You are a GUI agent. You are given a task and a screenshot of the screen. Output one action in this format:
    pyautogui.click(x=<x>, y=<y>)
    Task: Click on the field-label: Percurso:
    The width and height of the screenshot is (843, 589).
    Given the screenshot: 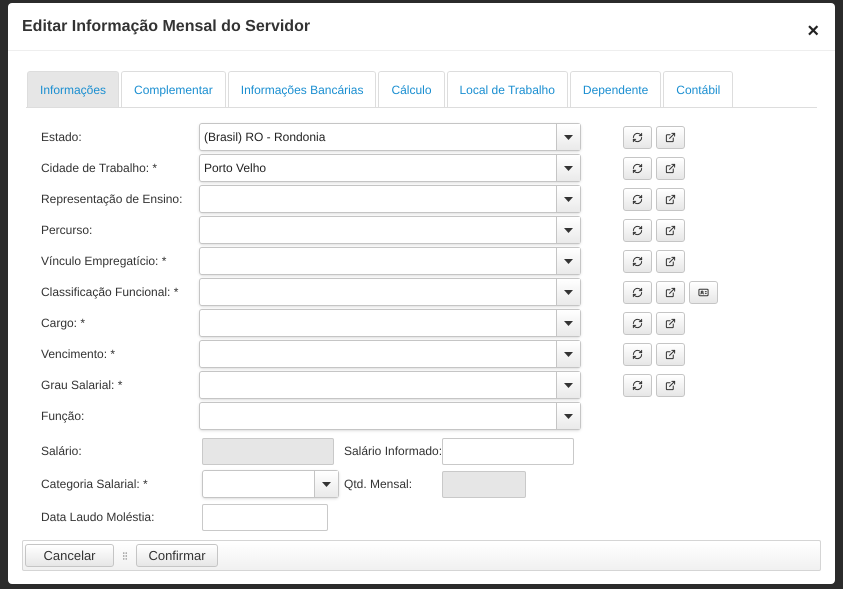 What is the action you would take?
    pyautogui.click(x=67, y=230)
    